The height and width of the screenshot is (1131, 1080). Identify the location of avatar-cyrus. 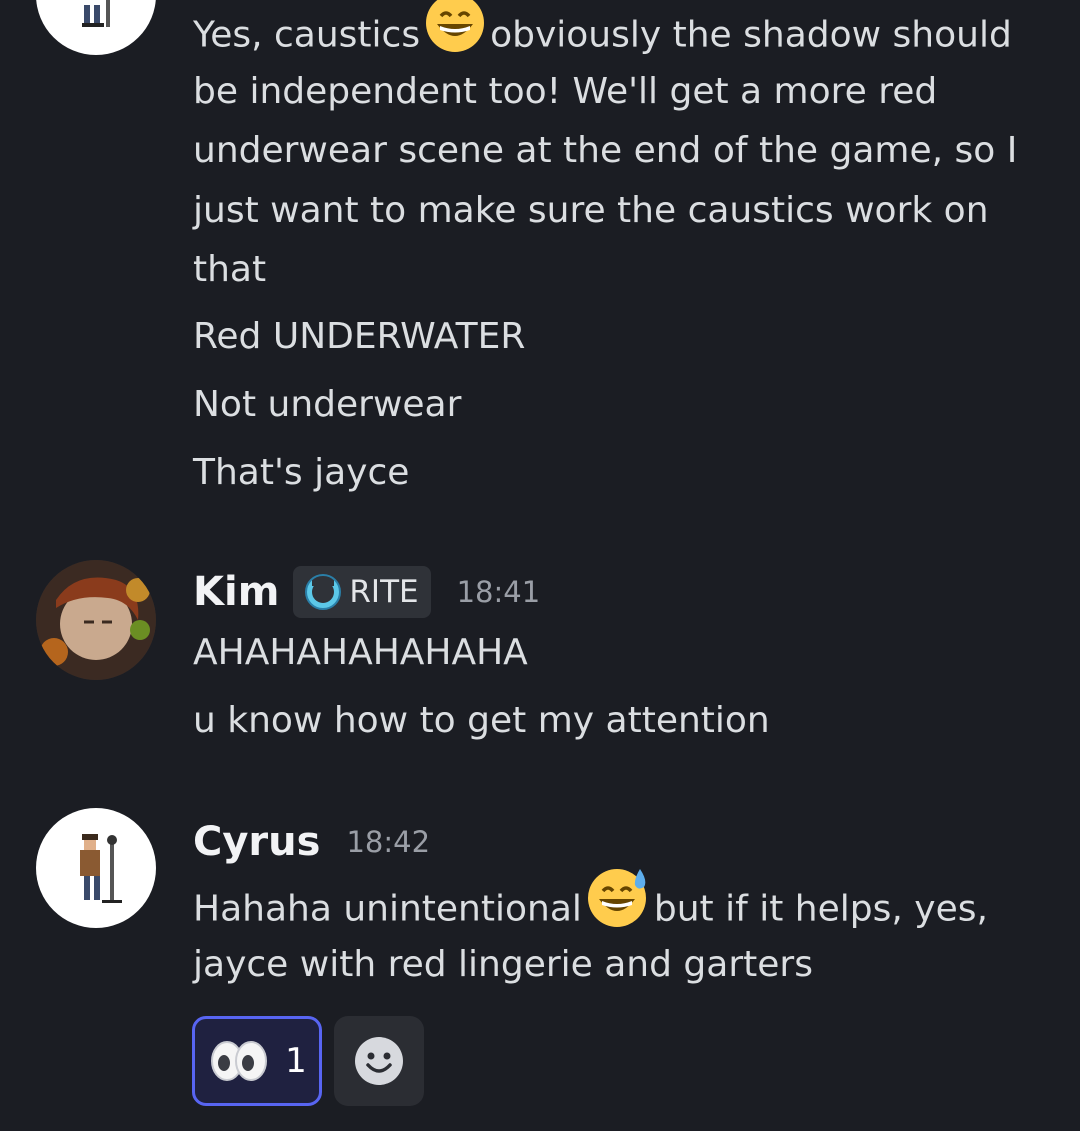
(96, 868).